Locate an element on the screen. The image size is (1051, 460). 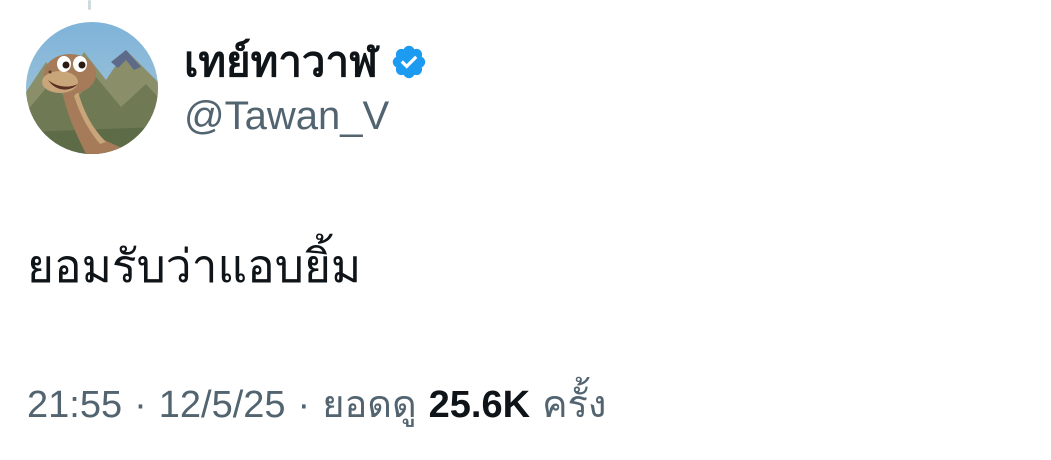
tweet-meta: 21:55 · 12/5/25 · ยอดดู 25.6K ครั้ง is located at coordinates (316, 405).